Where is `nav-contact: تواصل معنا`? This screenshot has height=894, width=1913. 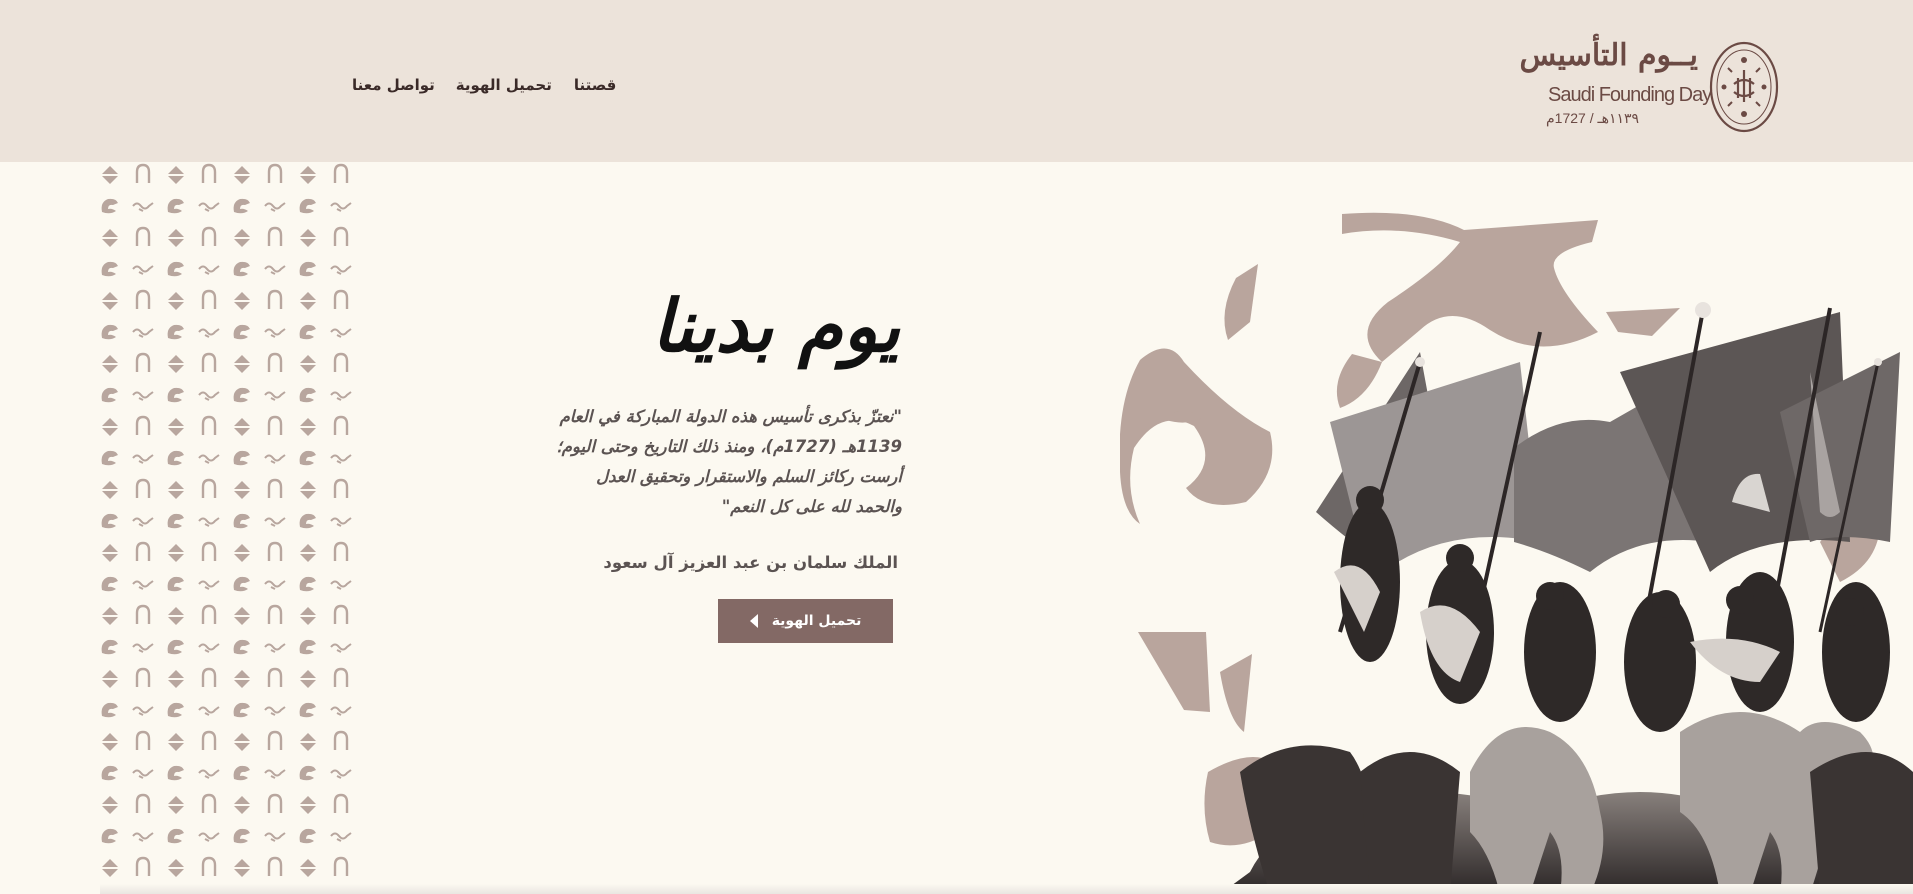
nav-contact: تواصل معنا is located at coordinates (393, 85).